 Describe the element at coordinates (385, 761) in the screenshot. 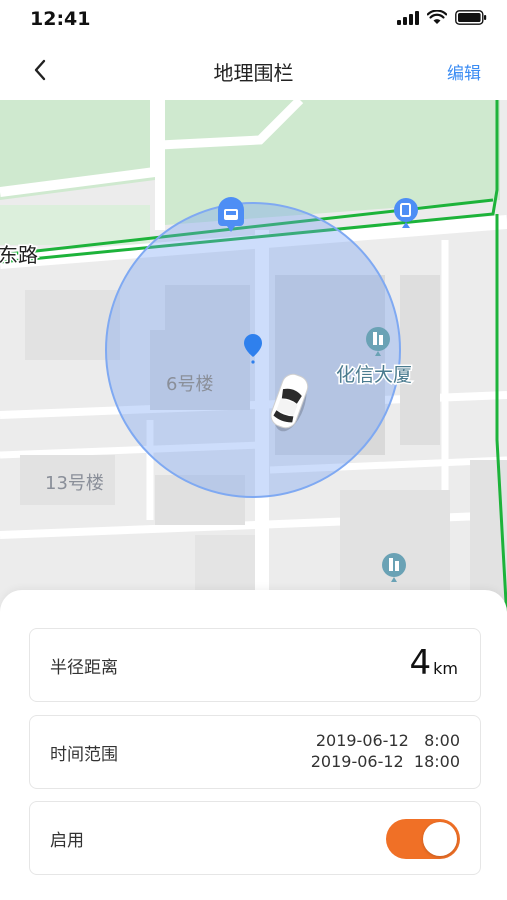

I see `time-range-end: 2019-06-12 18:00` at that location.